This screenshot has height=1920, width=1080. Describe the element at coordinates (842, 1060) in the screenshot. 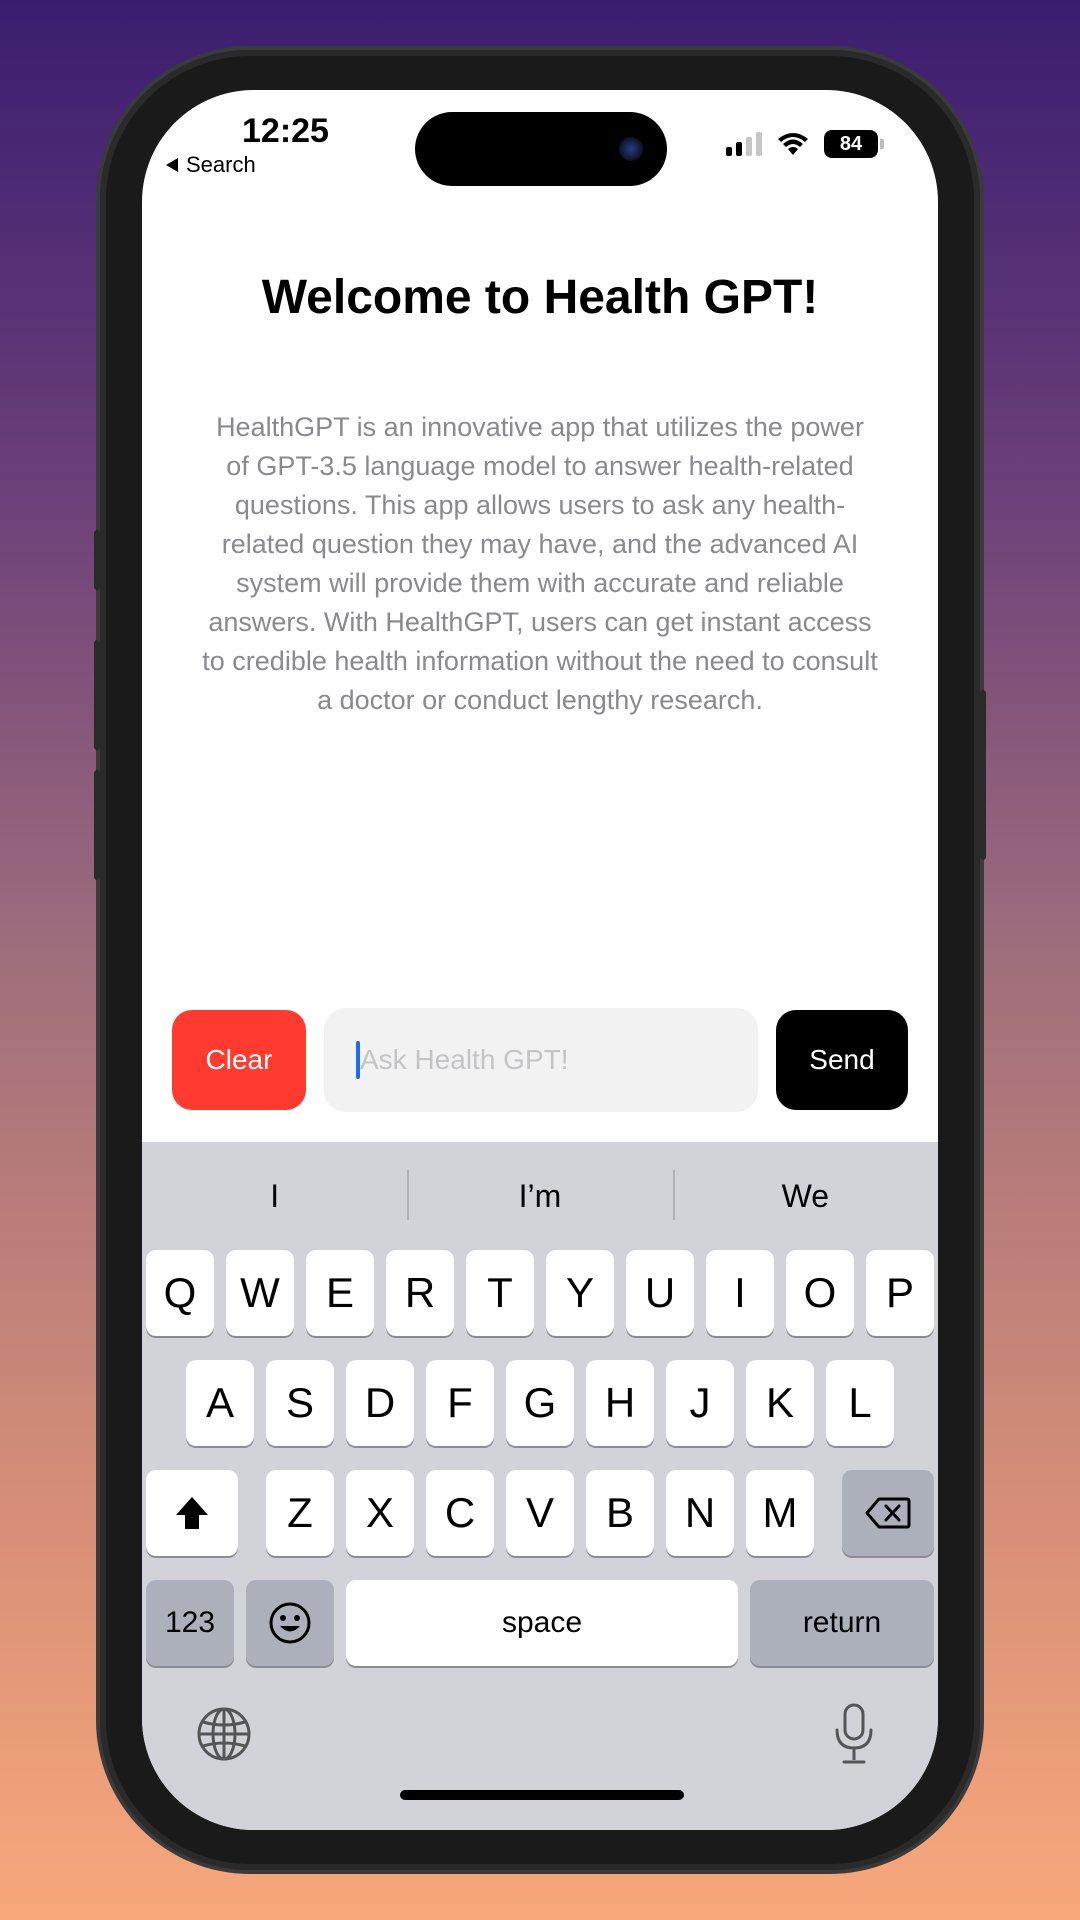

I see `send-button: Send` at that location.